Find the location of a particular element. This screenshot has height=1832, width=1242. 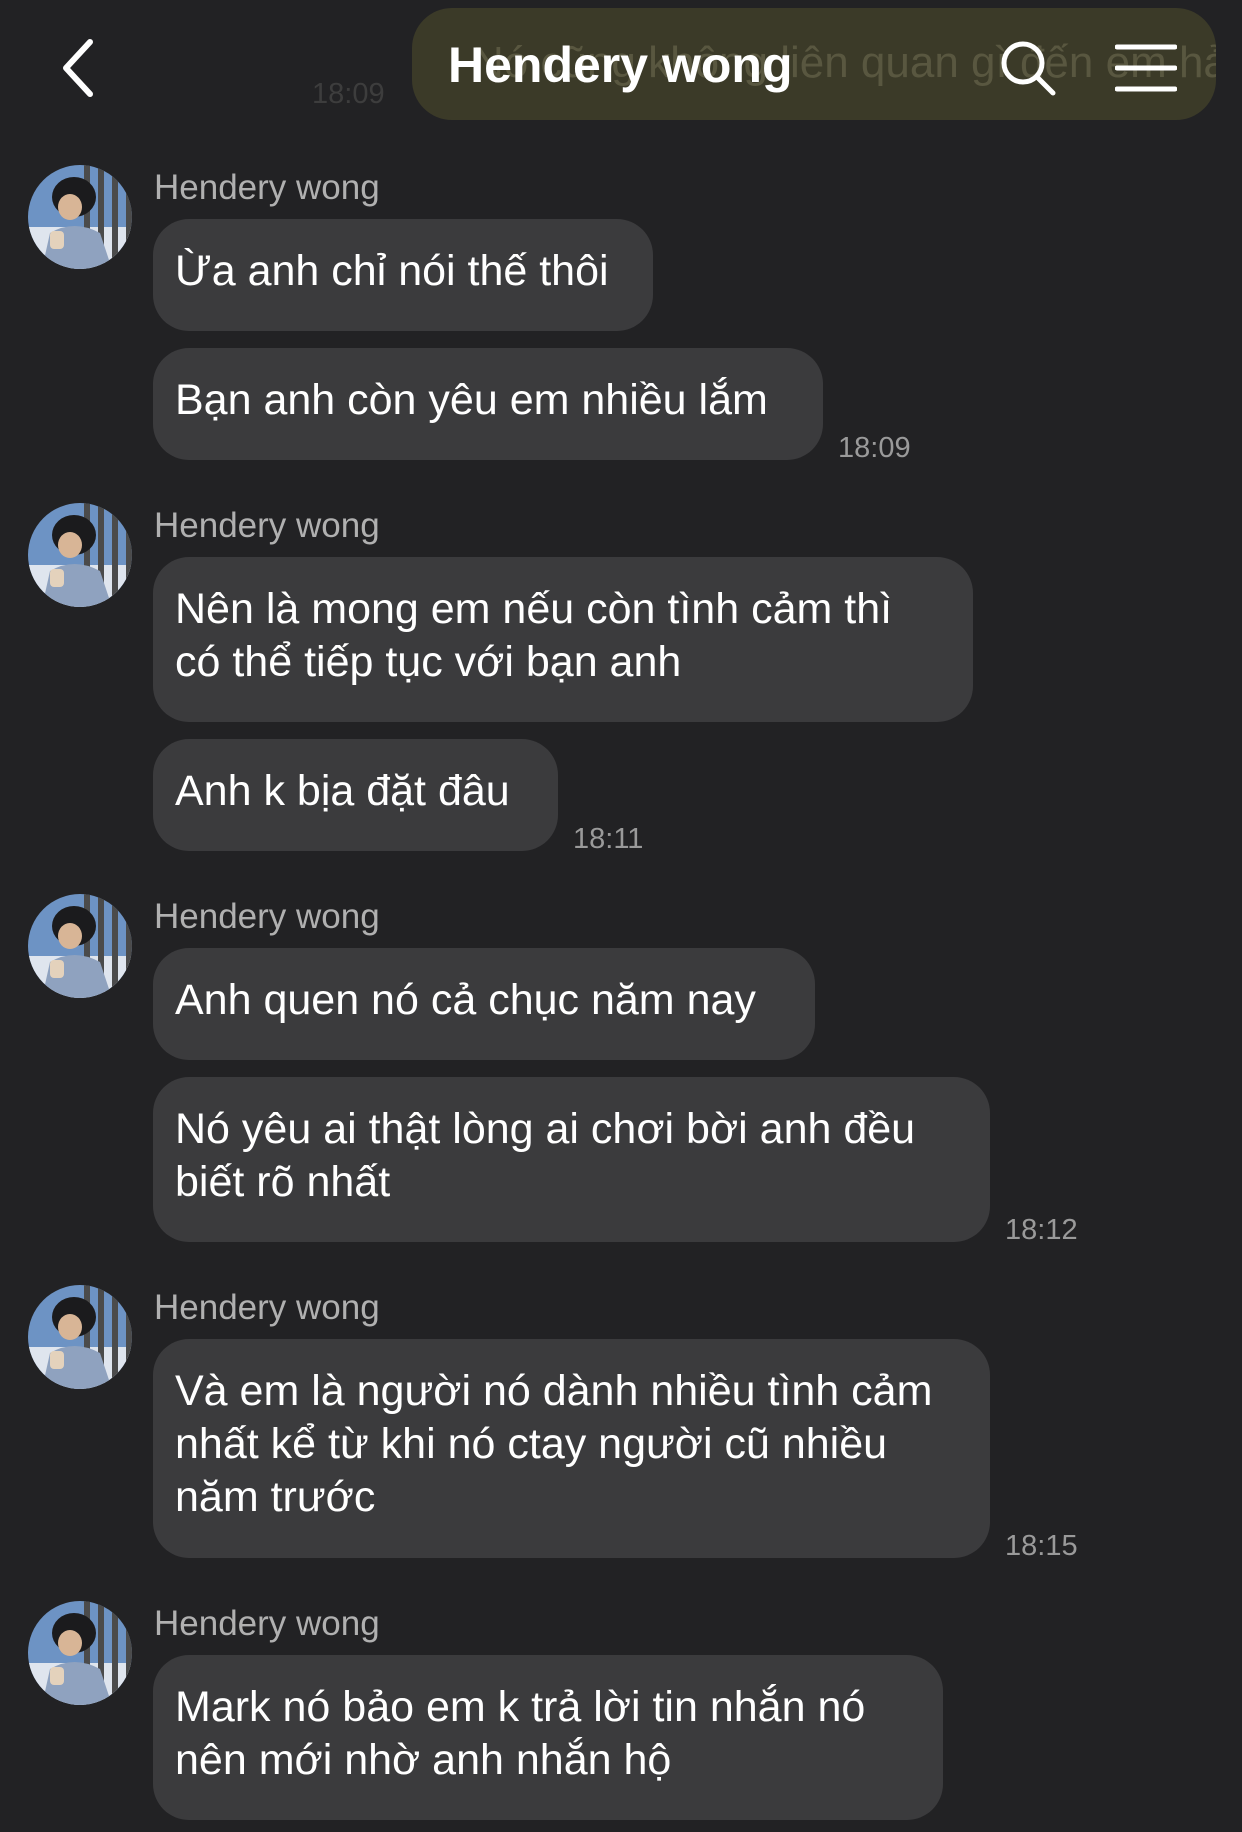

message-line: Nên là mong em nếu còn tình cảm thì is located at coordinates (534, 609).